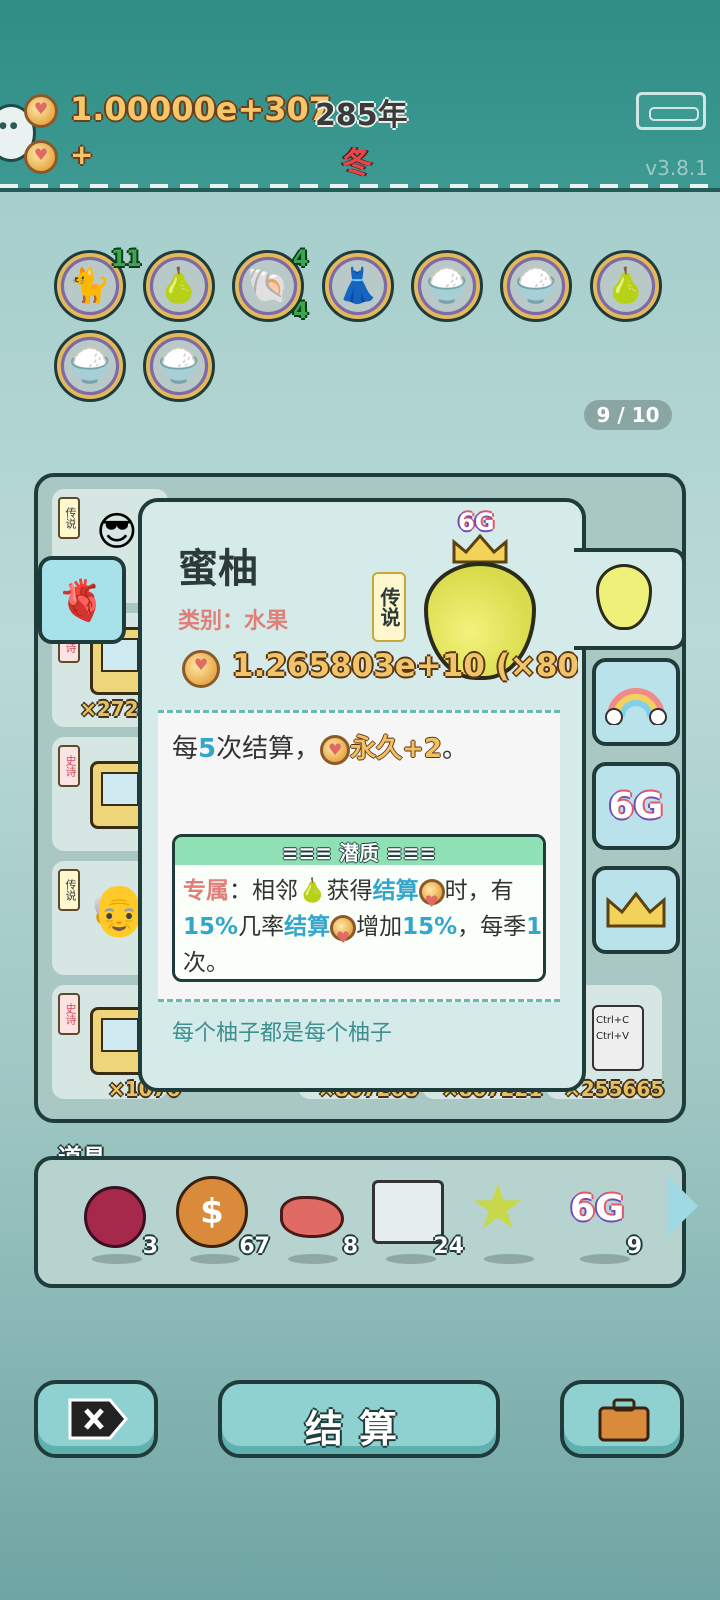  What do you see at coordinates (360, 186) in the screenshot?
I see `divider` at bounding box center [360, 186].